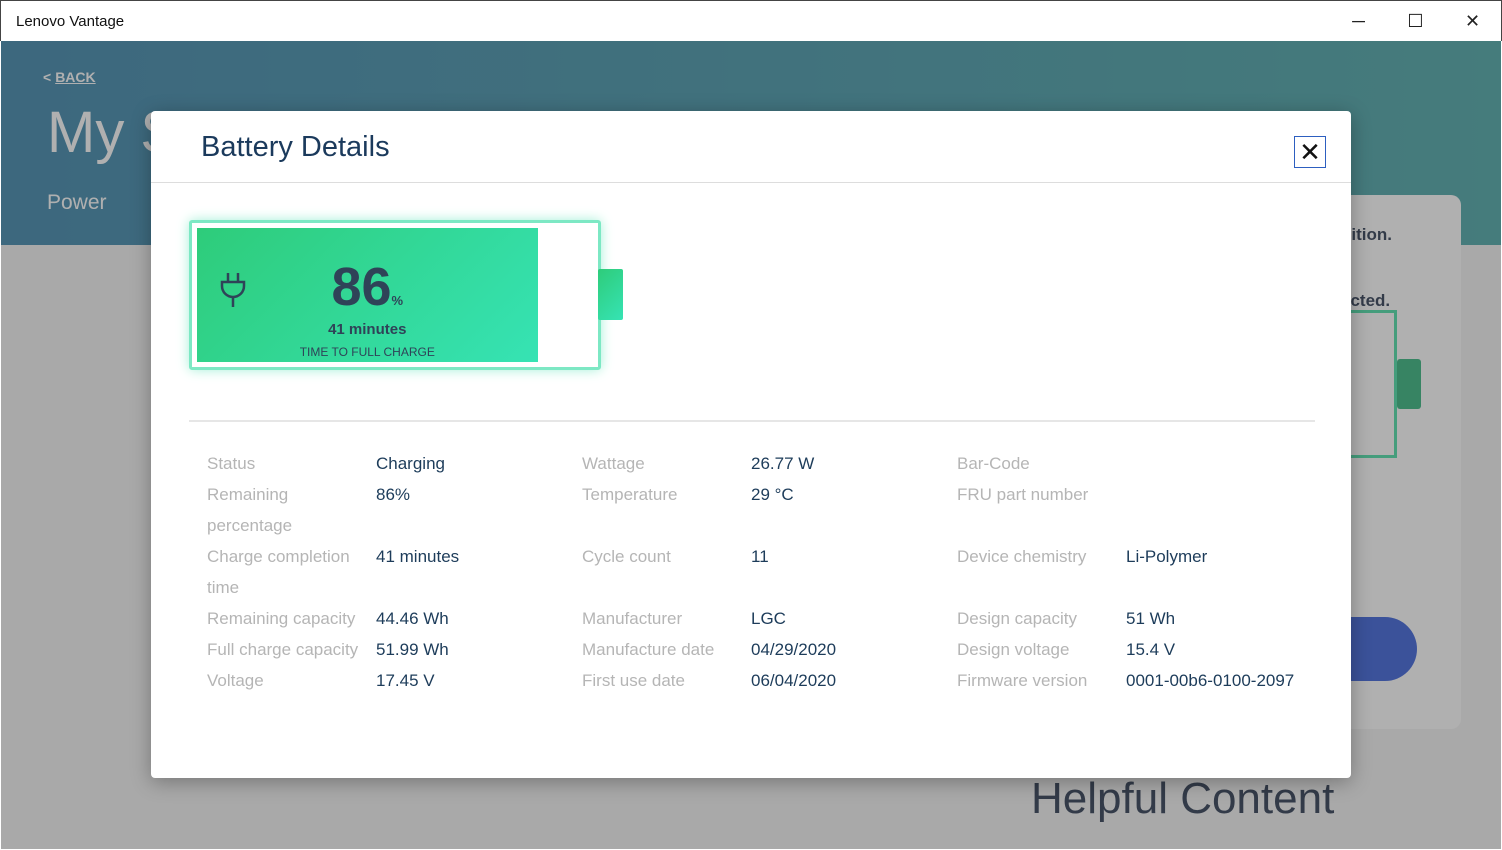  I want to click on detail-value: 0001-00b6-0100-2097, so click(1210, 680).